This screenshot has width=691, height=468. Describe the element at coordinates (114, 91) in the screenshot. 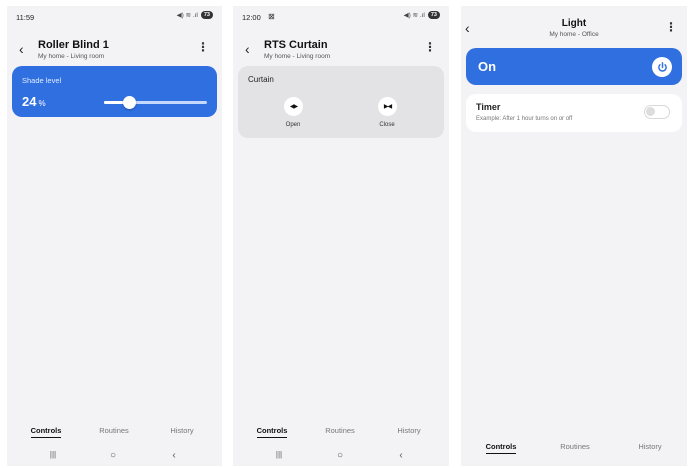

I see `shade-level-card: Shade level 24%` at that location.